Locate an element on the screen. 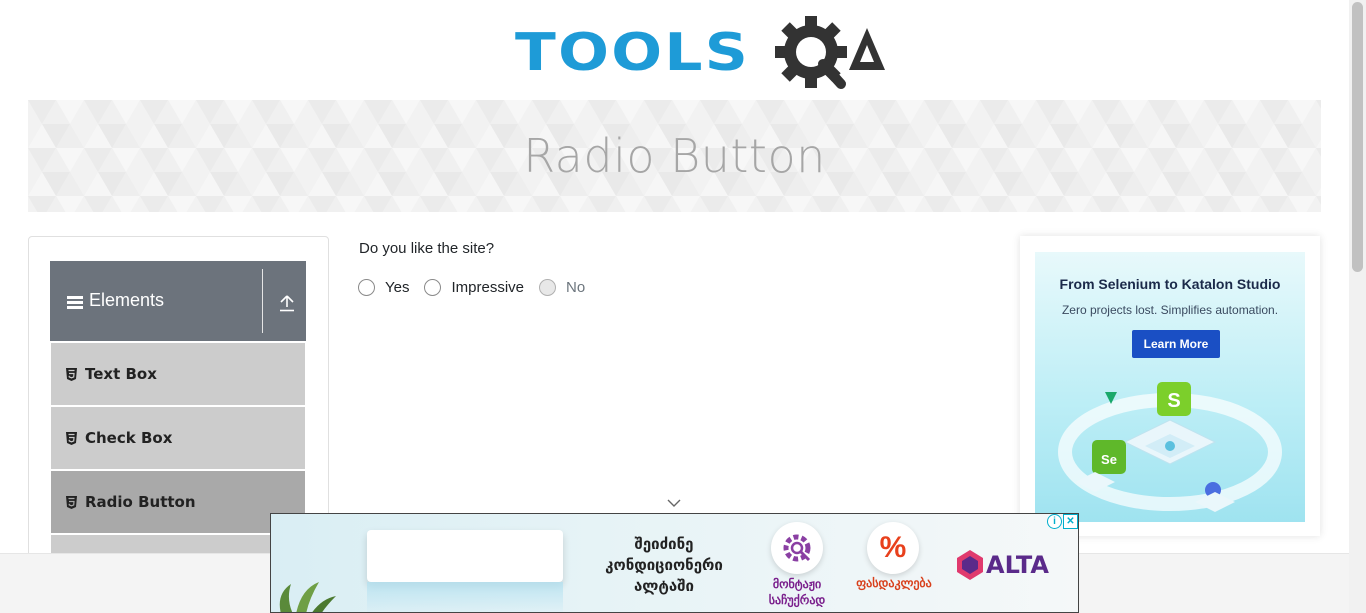 This screenshot has height=613, width=1366. discount-badge: % is located at coordinates (893, 548).